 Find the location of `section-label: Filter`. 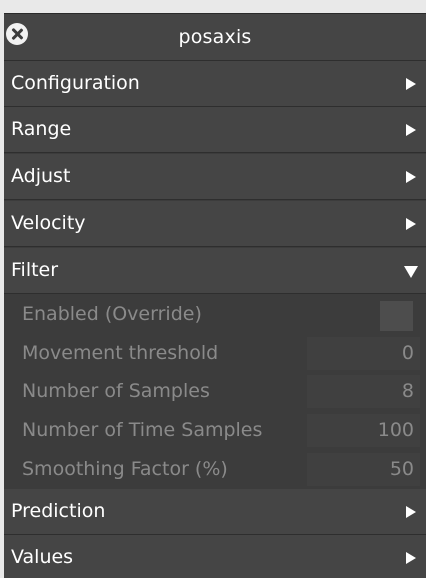

section-label: Filter is located at coordinates (35, 270).